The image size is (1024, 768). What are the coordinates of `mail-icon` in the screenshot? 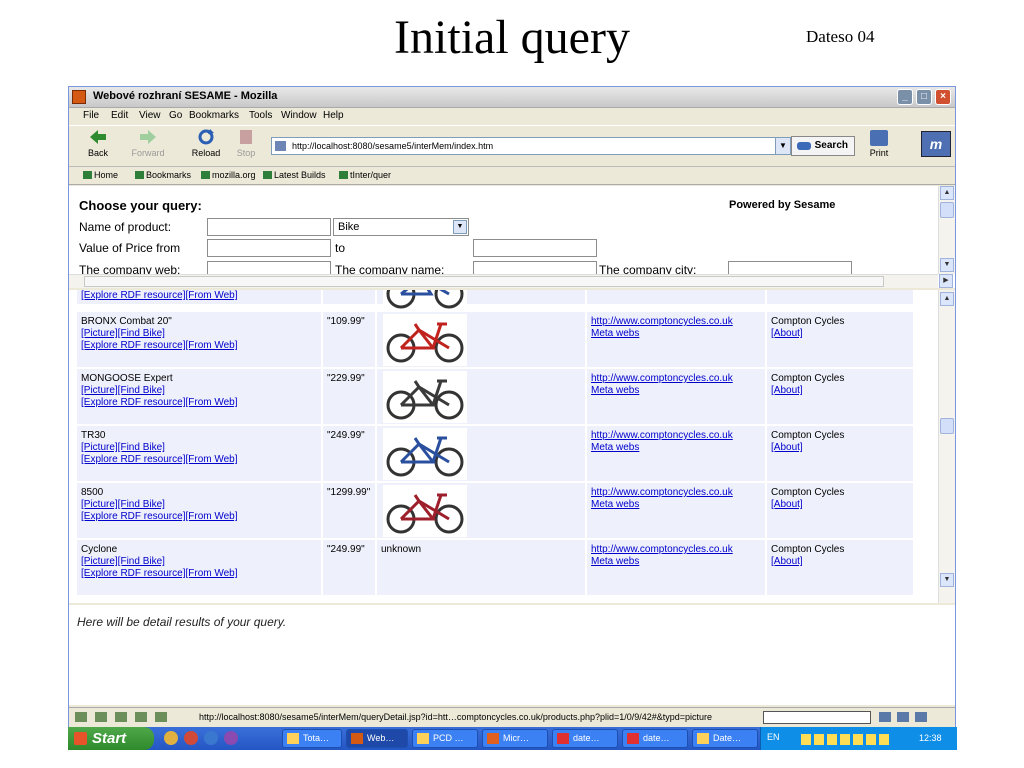 It's located at (101, 717).